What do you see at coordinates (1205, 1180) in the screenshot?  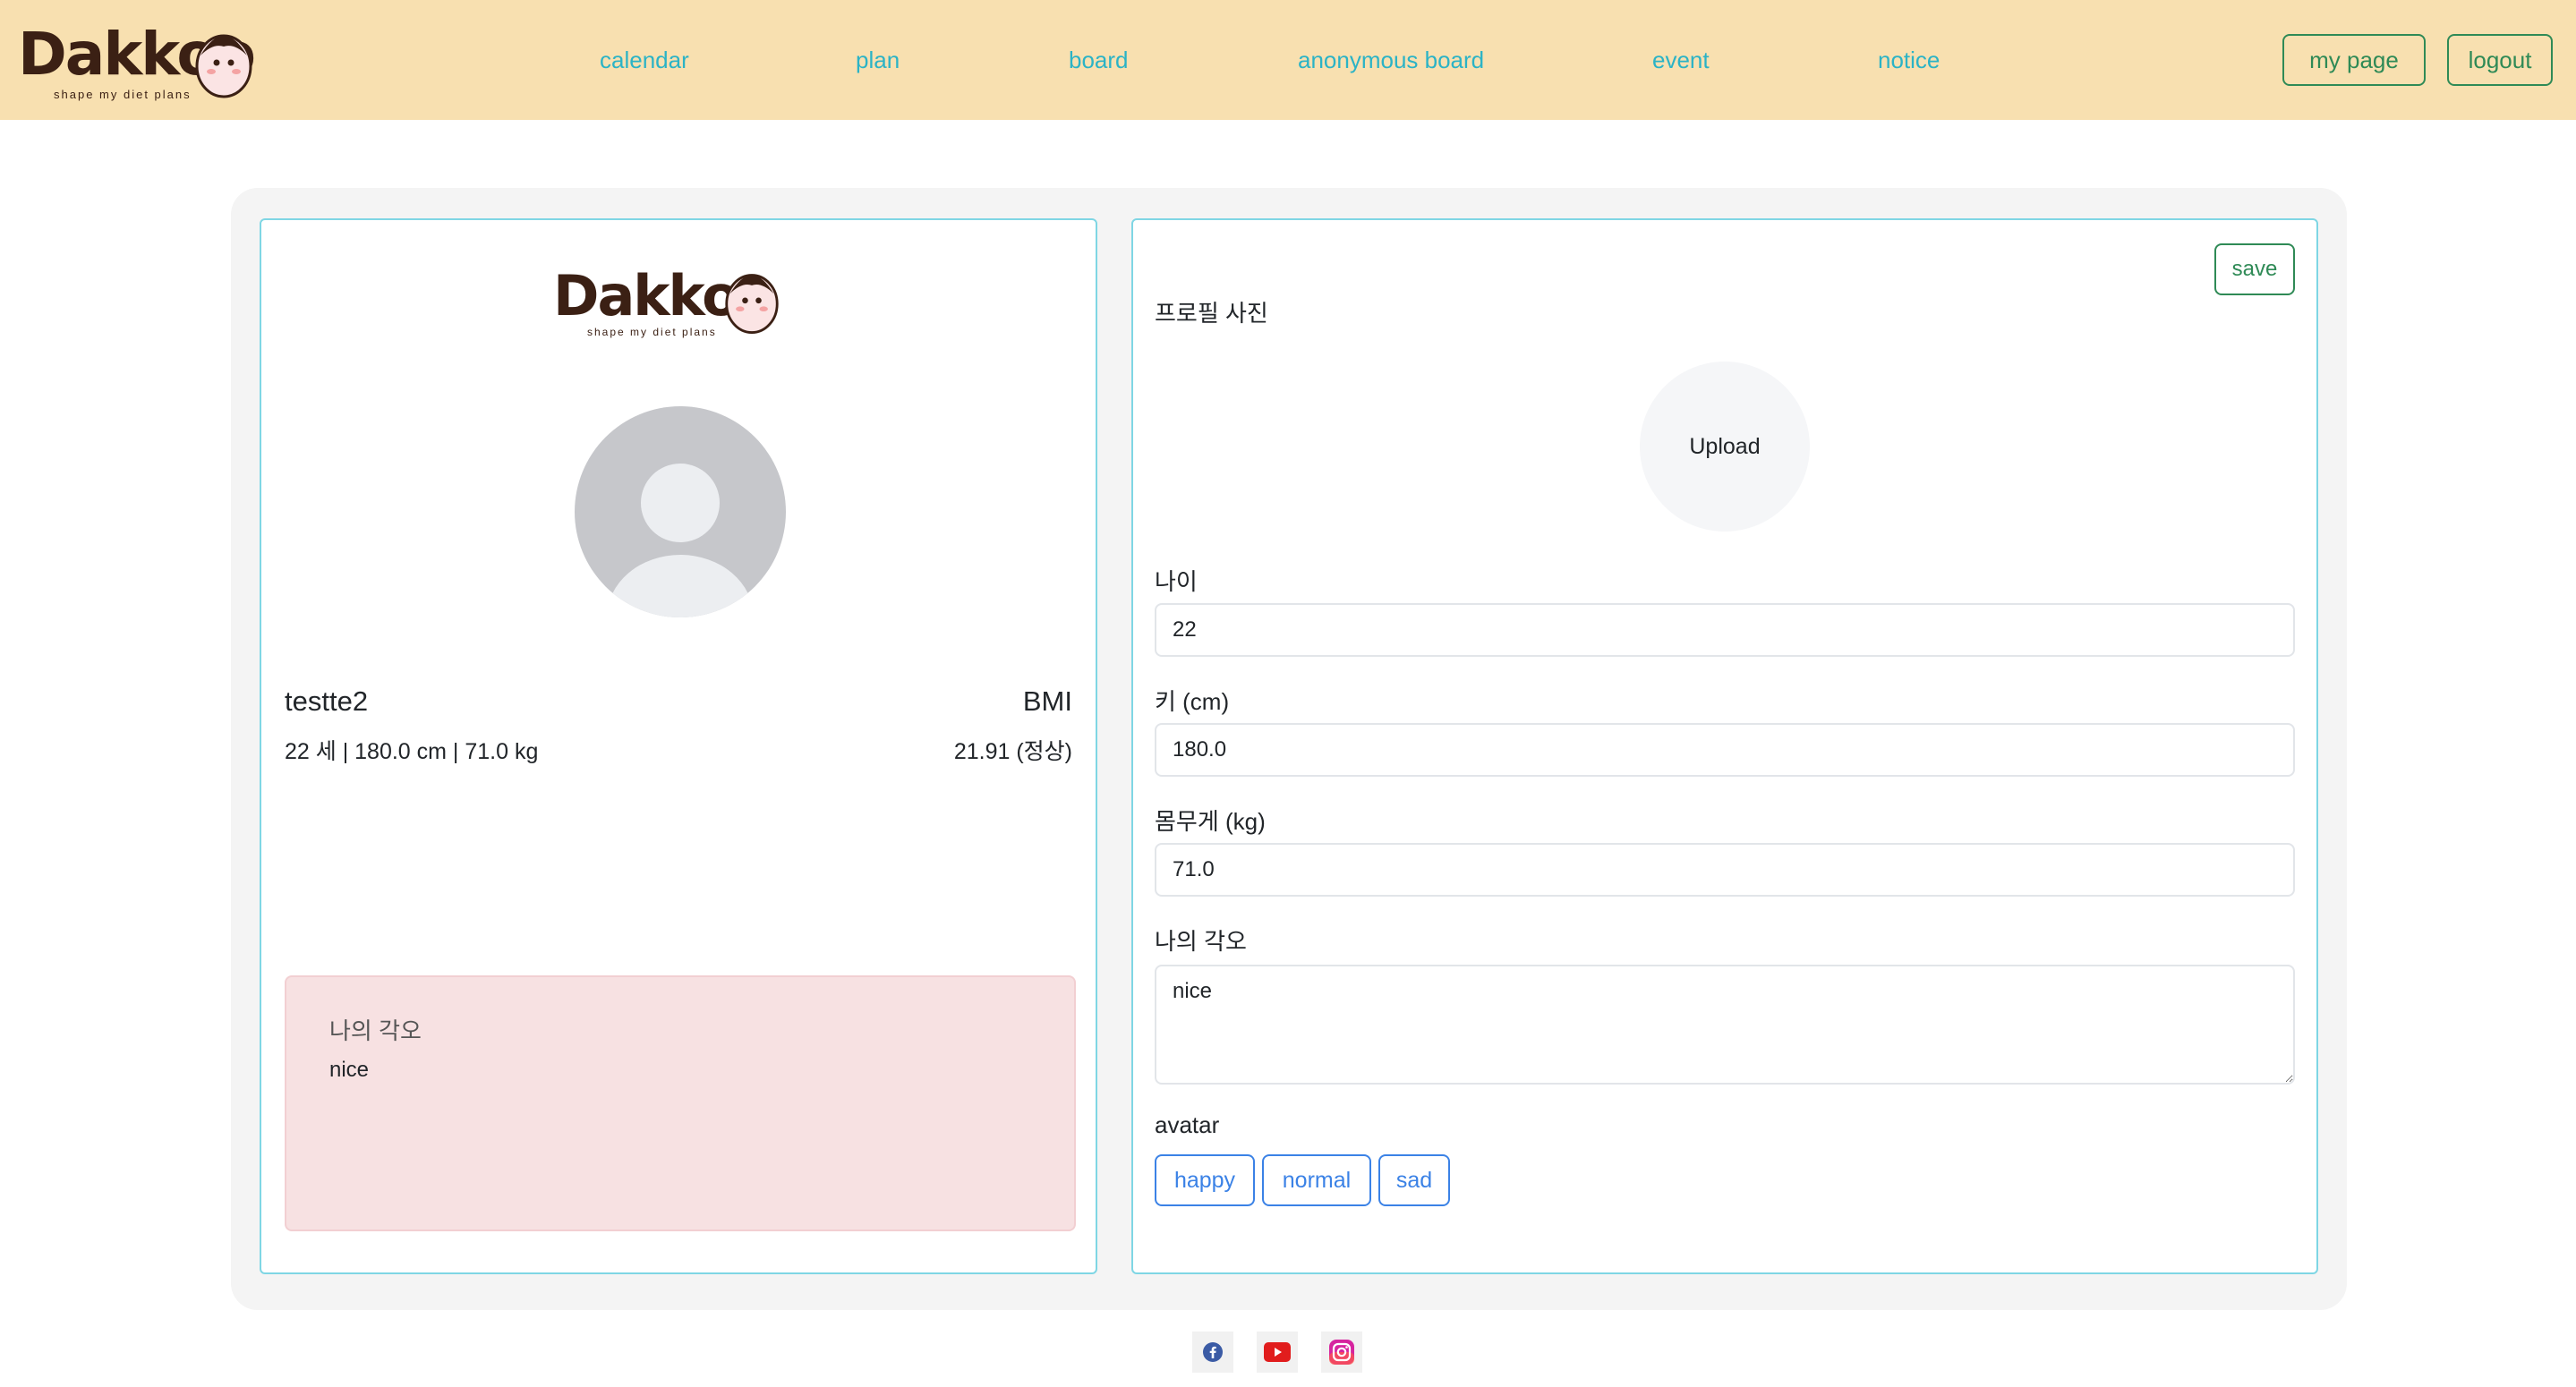 I see `avatar-happy-button: happy` at bounding box center [1205, 1180].